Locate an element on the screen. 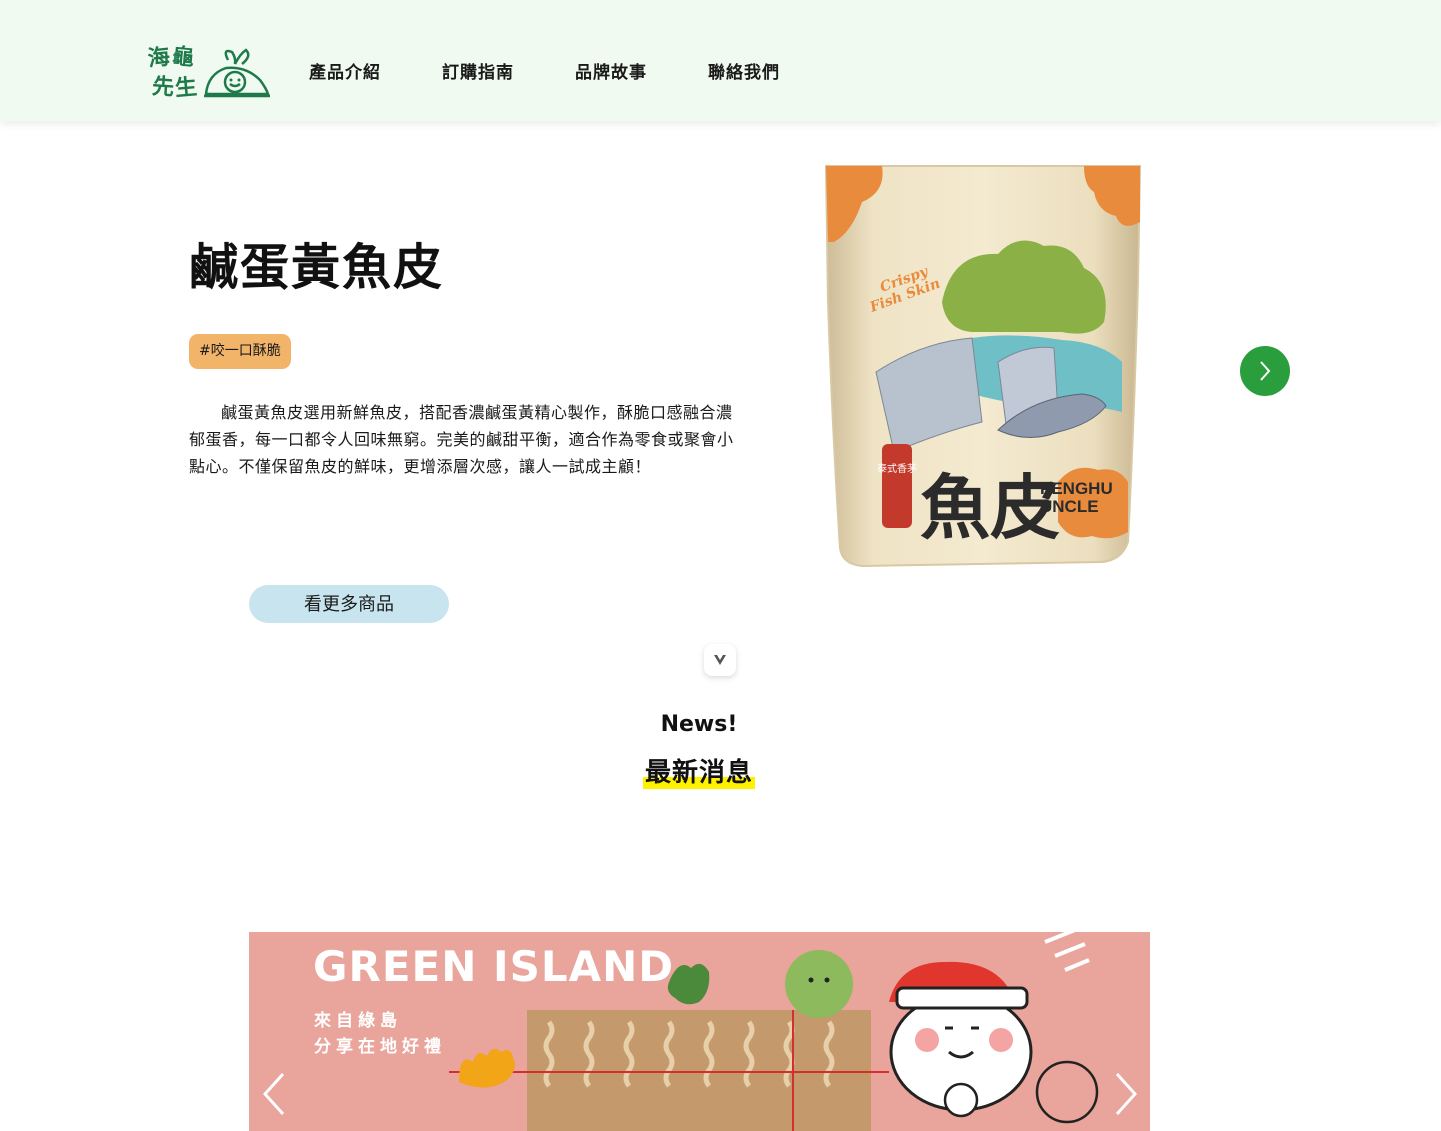 This screenshot has width=1441, height=1131. package-flavor-label: 泰式香茅 is located at coordinates (897, 468).